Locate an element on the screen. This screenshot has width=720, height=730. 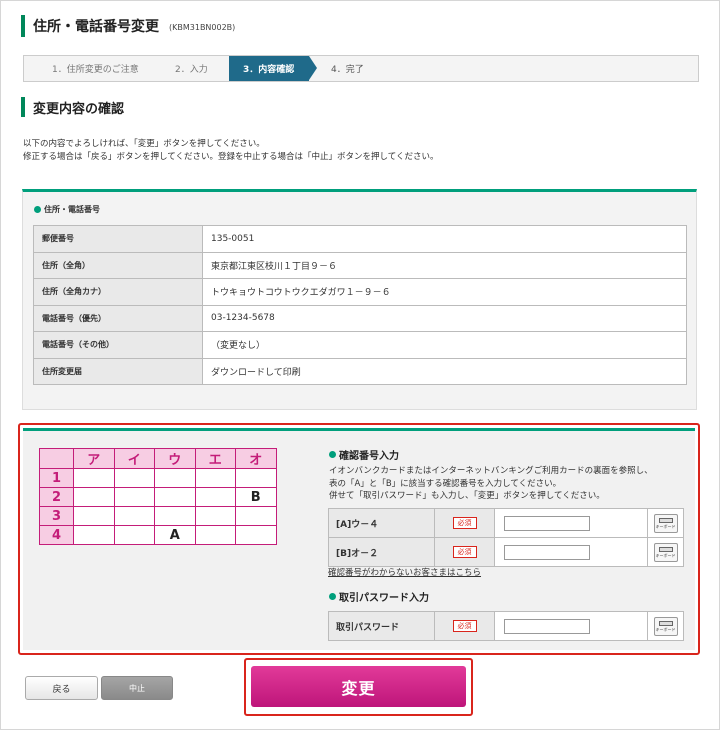
field-row-password: 取引パスワード 必須 キーボード is located at coordinates (506, 626).